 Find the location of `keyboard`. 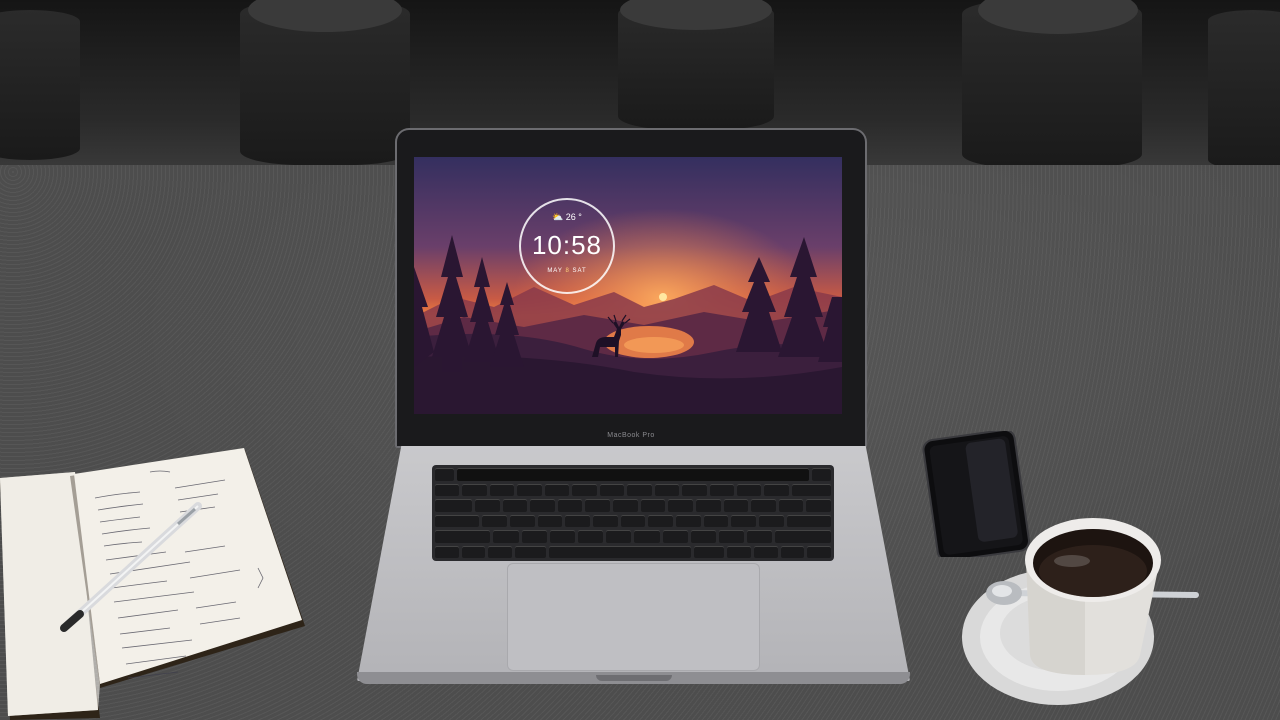

keyboard is located at coordinates (633, 513).